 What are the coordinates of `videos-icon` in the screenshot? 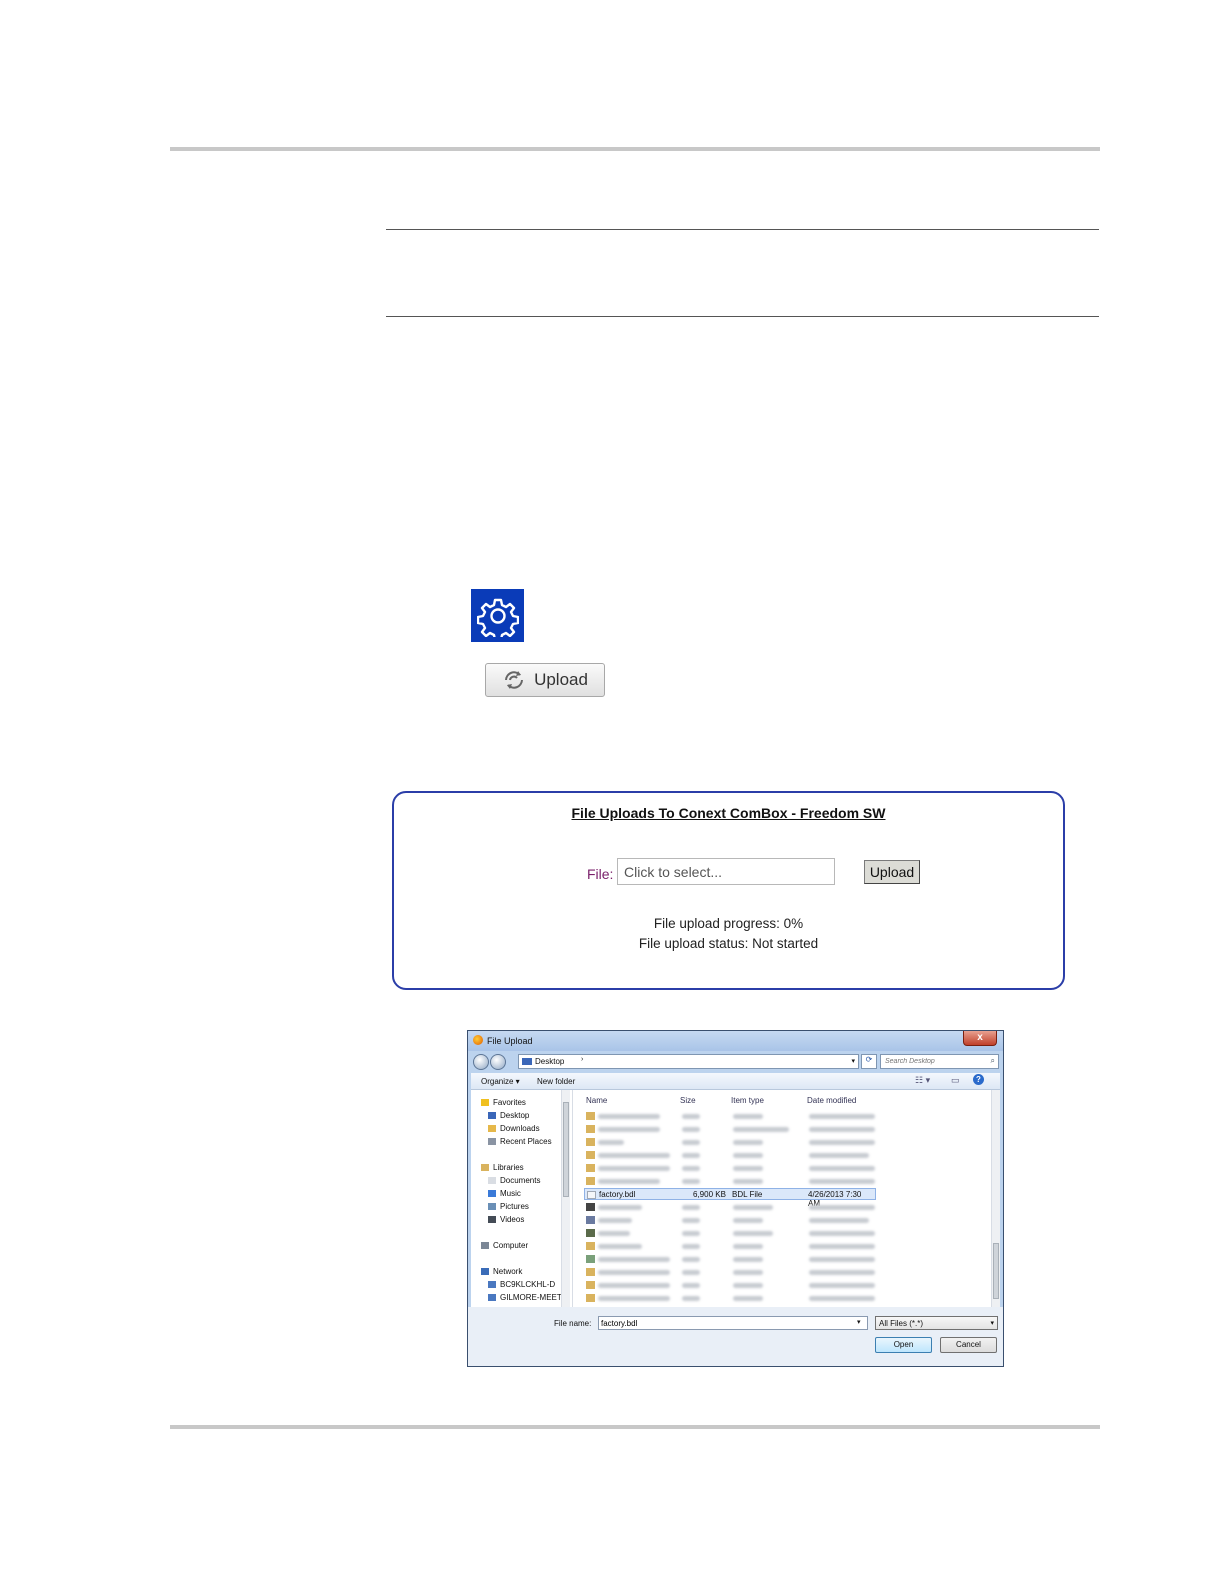 It's located at (492, 1219).